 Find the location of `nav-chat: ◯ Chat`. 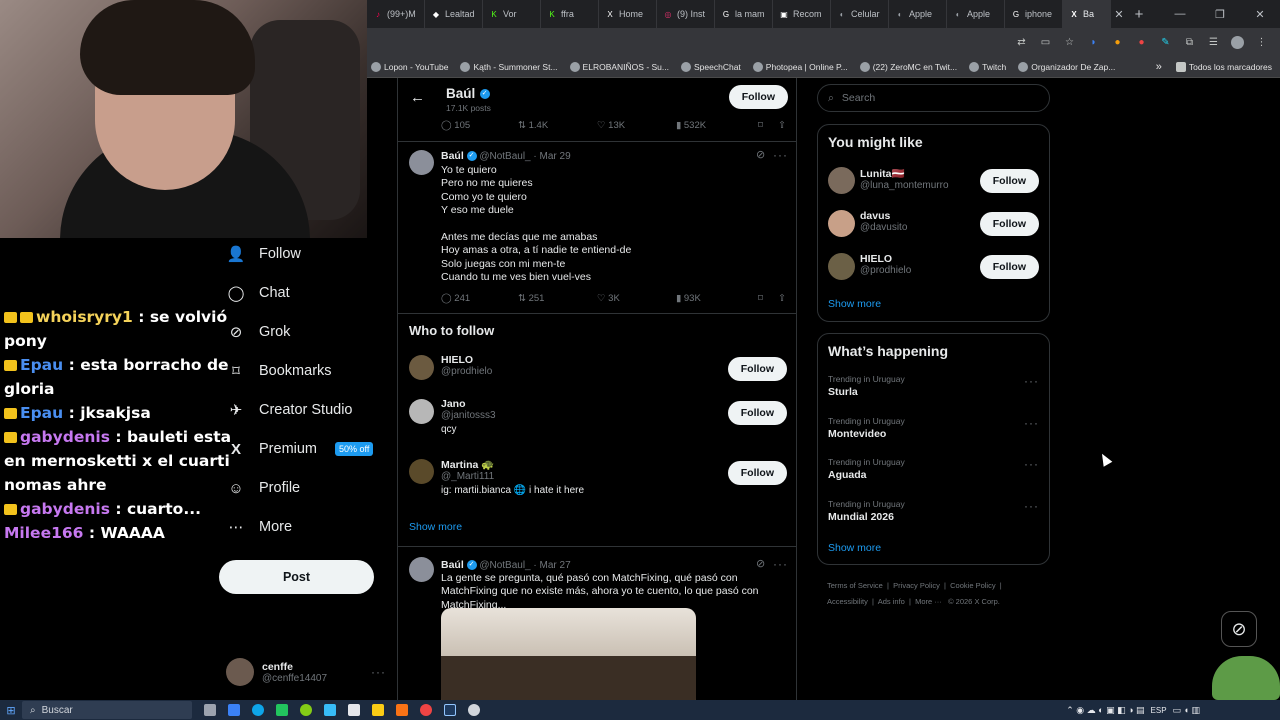

nav-chat: ◯ Chat is located at coordinates (258, 293).